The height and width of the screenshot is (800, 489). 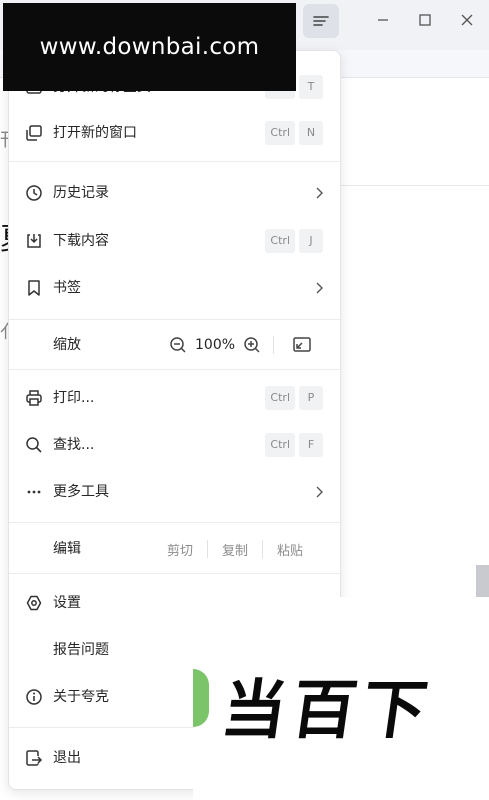 What do you see at coordinates (81, 241) in the screenshot?
I see `menu-item-label: 下载内容` at bounding box center [81, 241].